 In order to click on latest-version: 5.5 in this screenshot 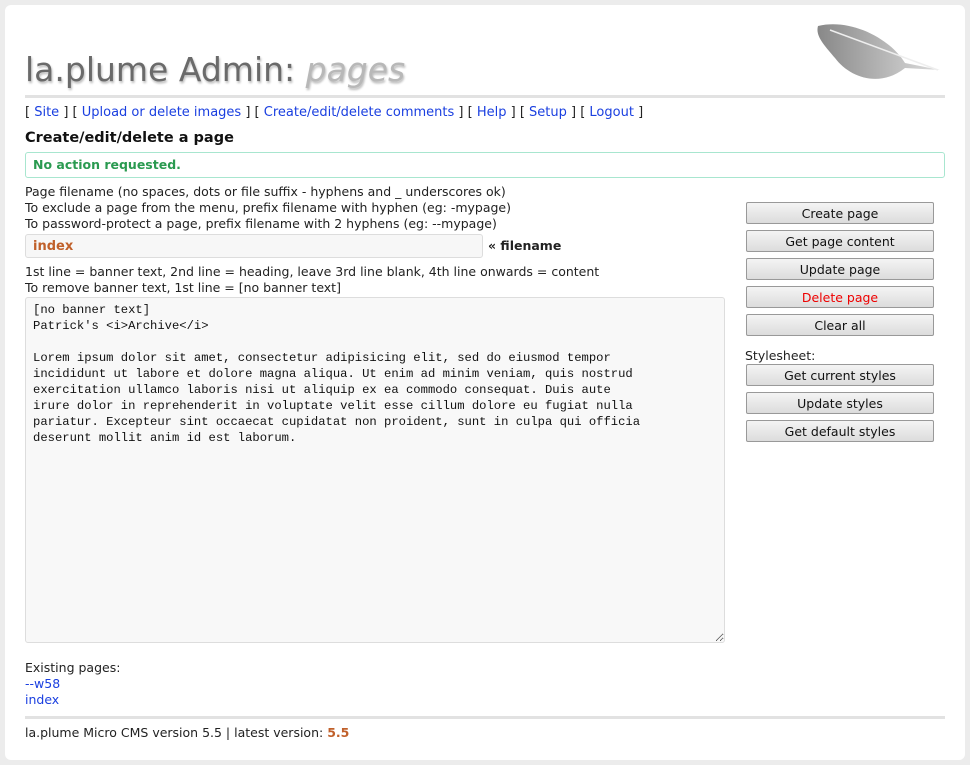, I will do `click(338, 732)`.